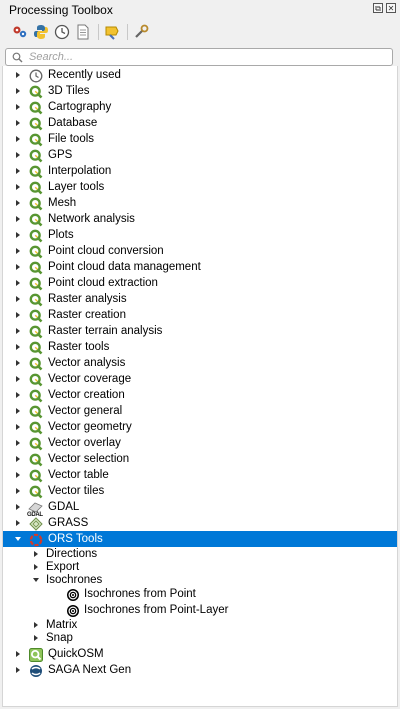 This screenshot has width=400, height=709. I want to click on float-panel-icon: ⧉, so click(378, 8).